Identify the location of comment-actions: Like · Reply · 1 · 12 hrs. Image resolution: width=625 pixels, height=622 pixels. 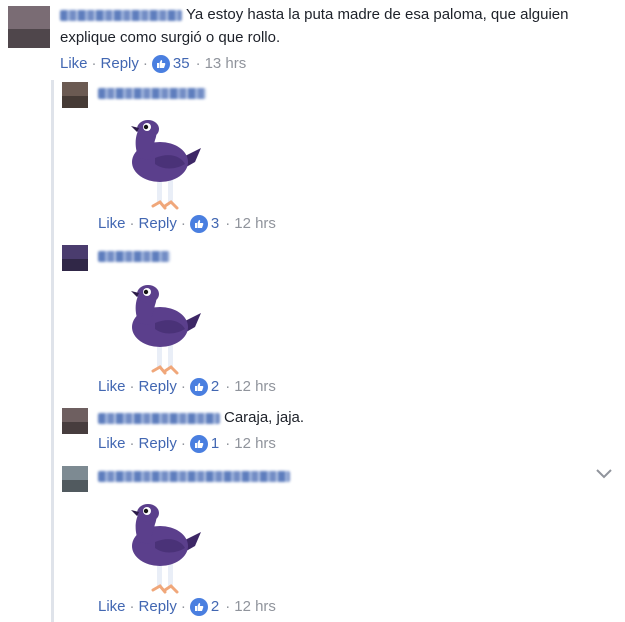
(187, 444).